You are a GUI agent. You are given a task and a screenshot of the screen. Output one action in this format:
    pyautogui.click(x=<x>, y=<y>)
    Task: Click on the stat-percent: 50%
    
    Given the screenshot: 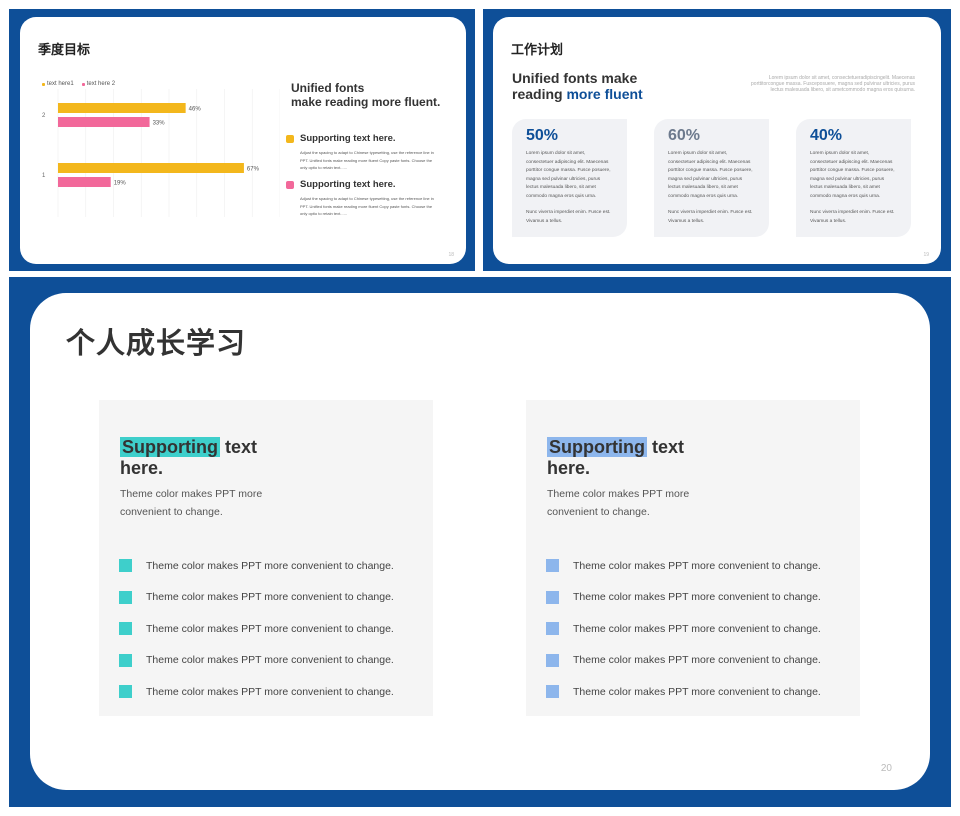 What is the action you would take?
    pyautogui.click(x=542, y=135)
    